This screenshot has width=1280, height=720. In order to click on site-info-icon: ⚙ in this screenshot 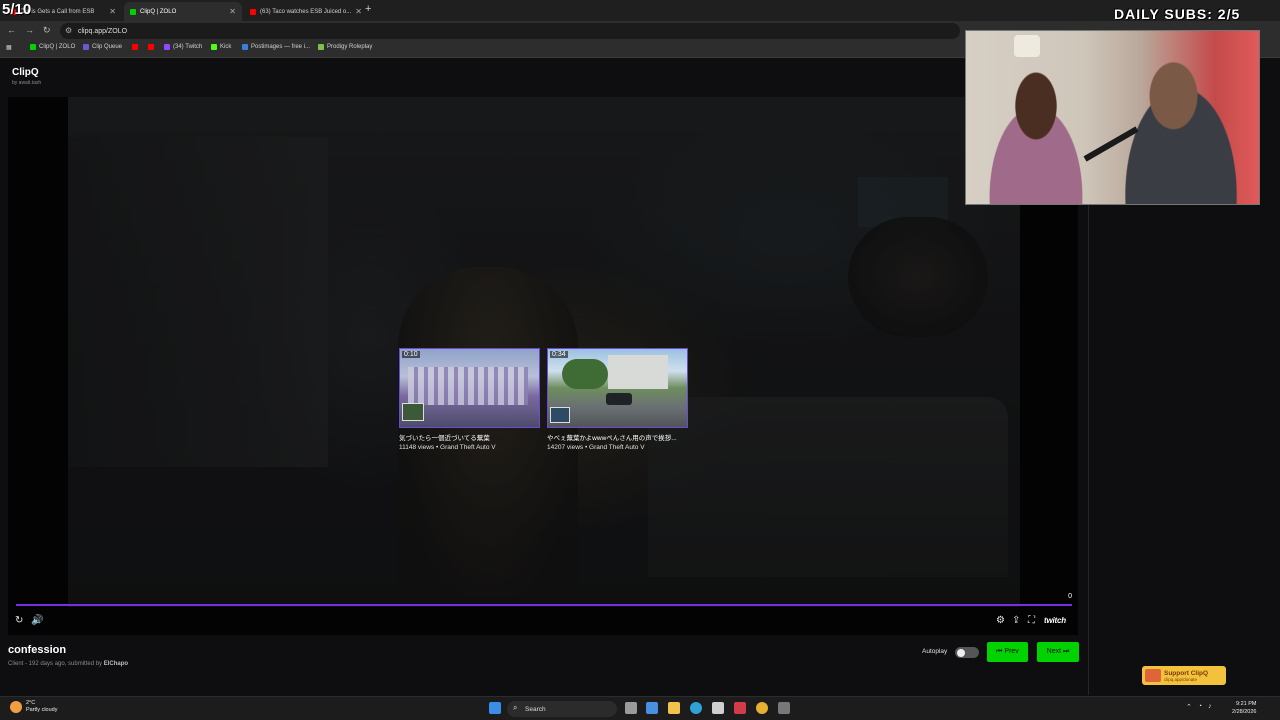, I will do `click(68, 30)`.